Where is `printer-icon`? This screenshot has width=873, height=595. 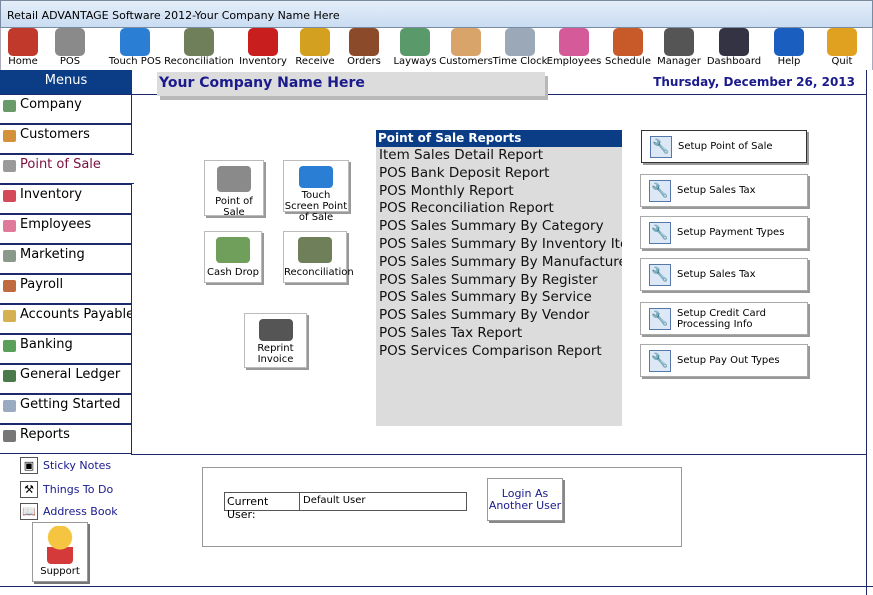 printer-icon is located at coordinates (275, 330).